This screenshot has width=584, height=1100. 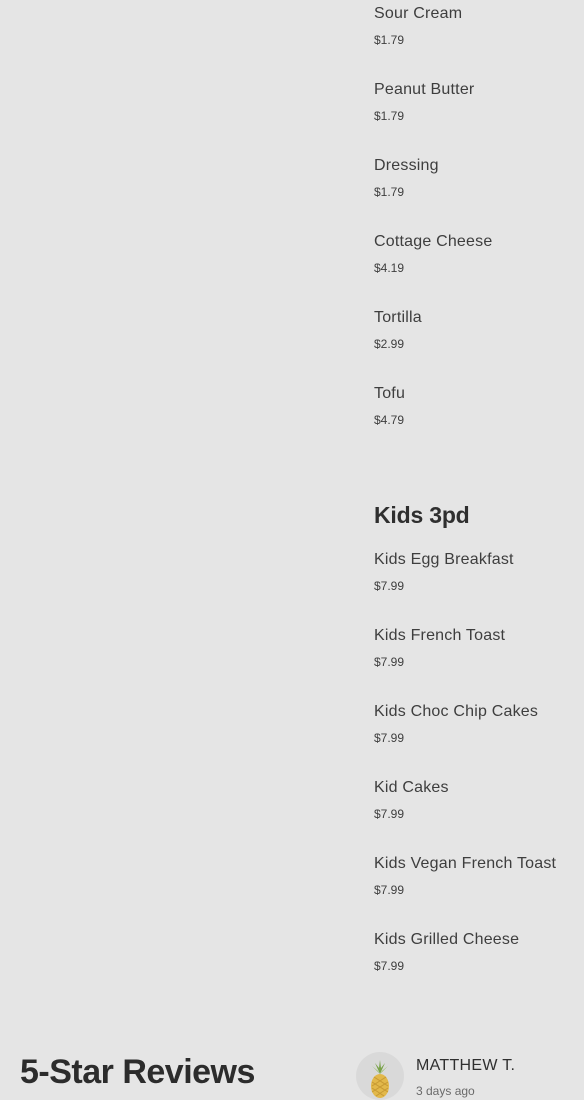 I want to click on menu-item: Dressing $1.79, so click(x=477, y=190).